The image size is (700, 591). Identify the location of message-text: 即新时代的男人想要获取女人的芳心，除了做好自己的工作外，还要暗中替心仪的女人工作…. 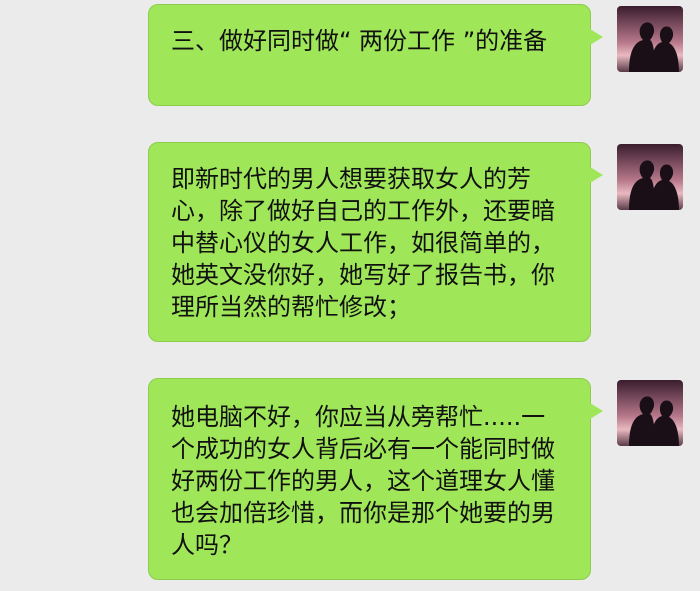
(363, 243).